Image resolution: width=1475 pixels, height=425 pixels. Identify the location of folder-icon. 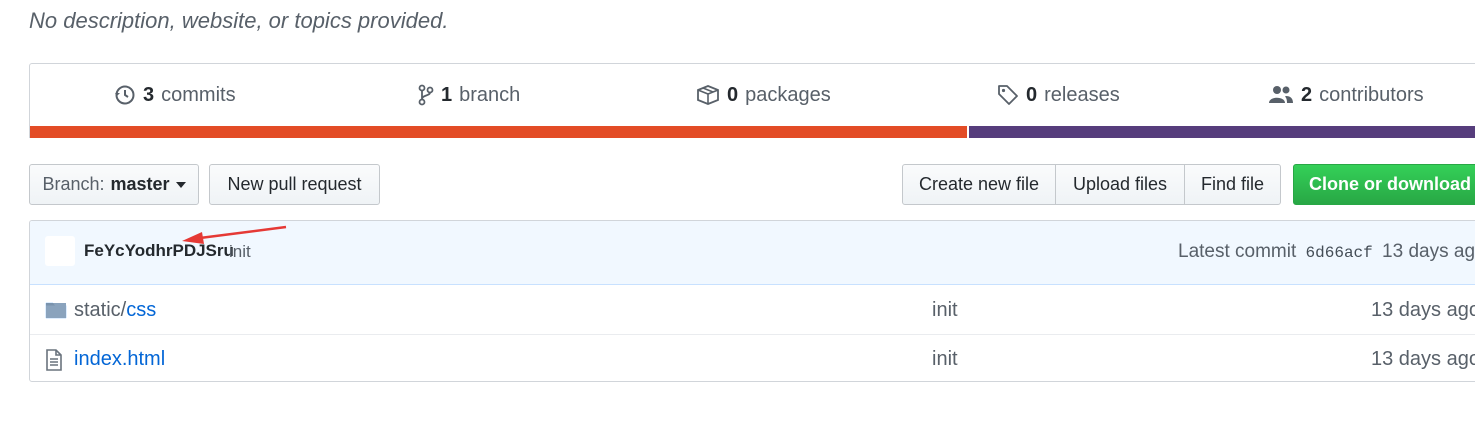
(56, 312).